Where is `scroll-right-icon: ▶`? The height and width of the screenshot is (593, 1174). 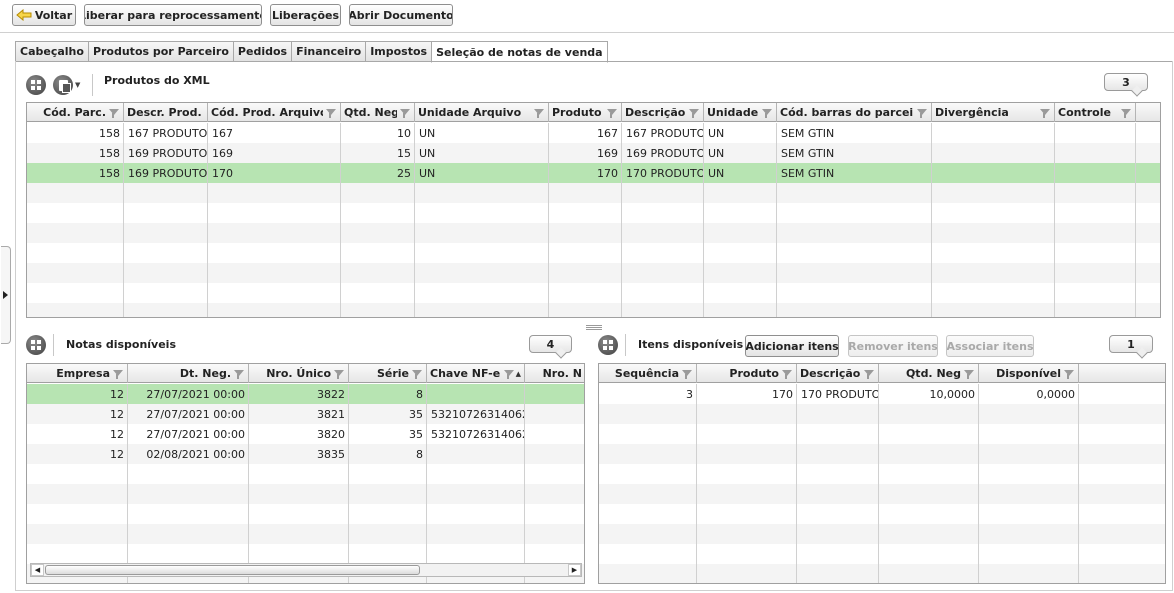
scroll-right-icon: ▶ is located at coordinates (574, 570).